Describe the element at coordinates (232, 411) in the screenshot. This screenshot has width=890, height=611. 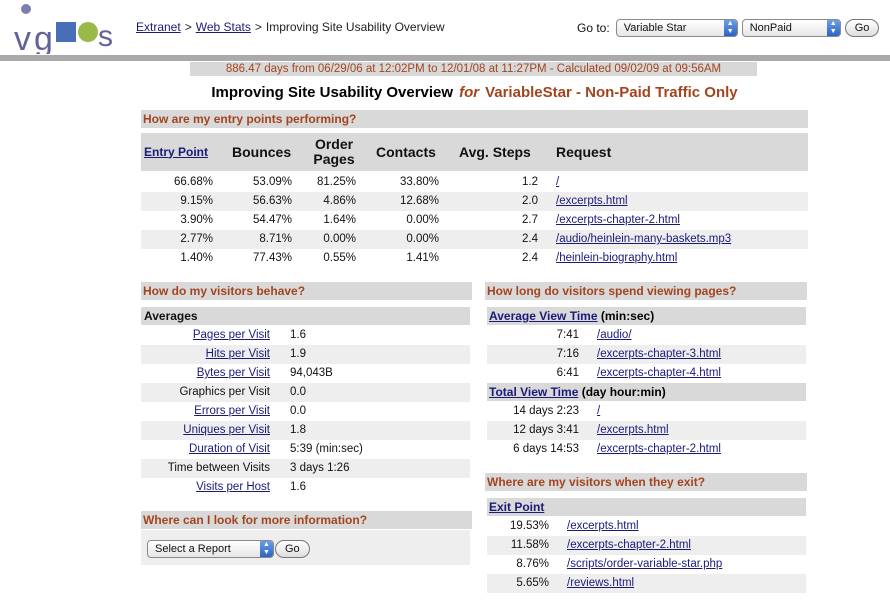
I see `averages-label-link: Errors per Visit` at that location.